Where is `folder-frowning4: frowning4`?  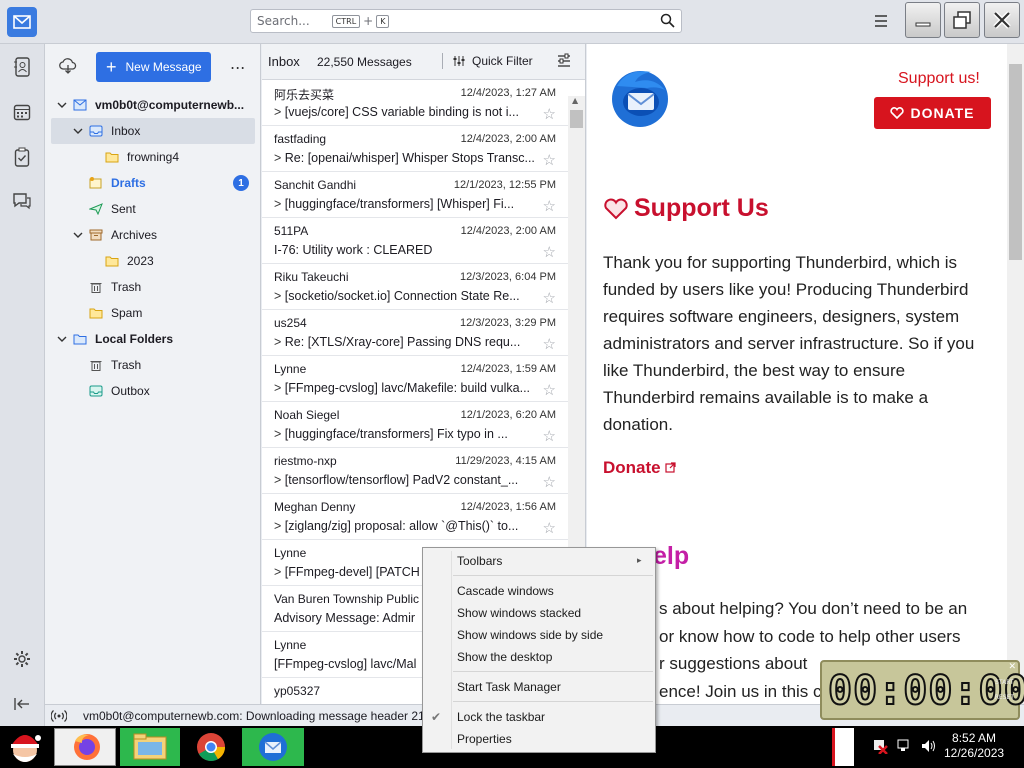 folder-frowning4: frowning4 is located at coordinates (153, 157).